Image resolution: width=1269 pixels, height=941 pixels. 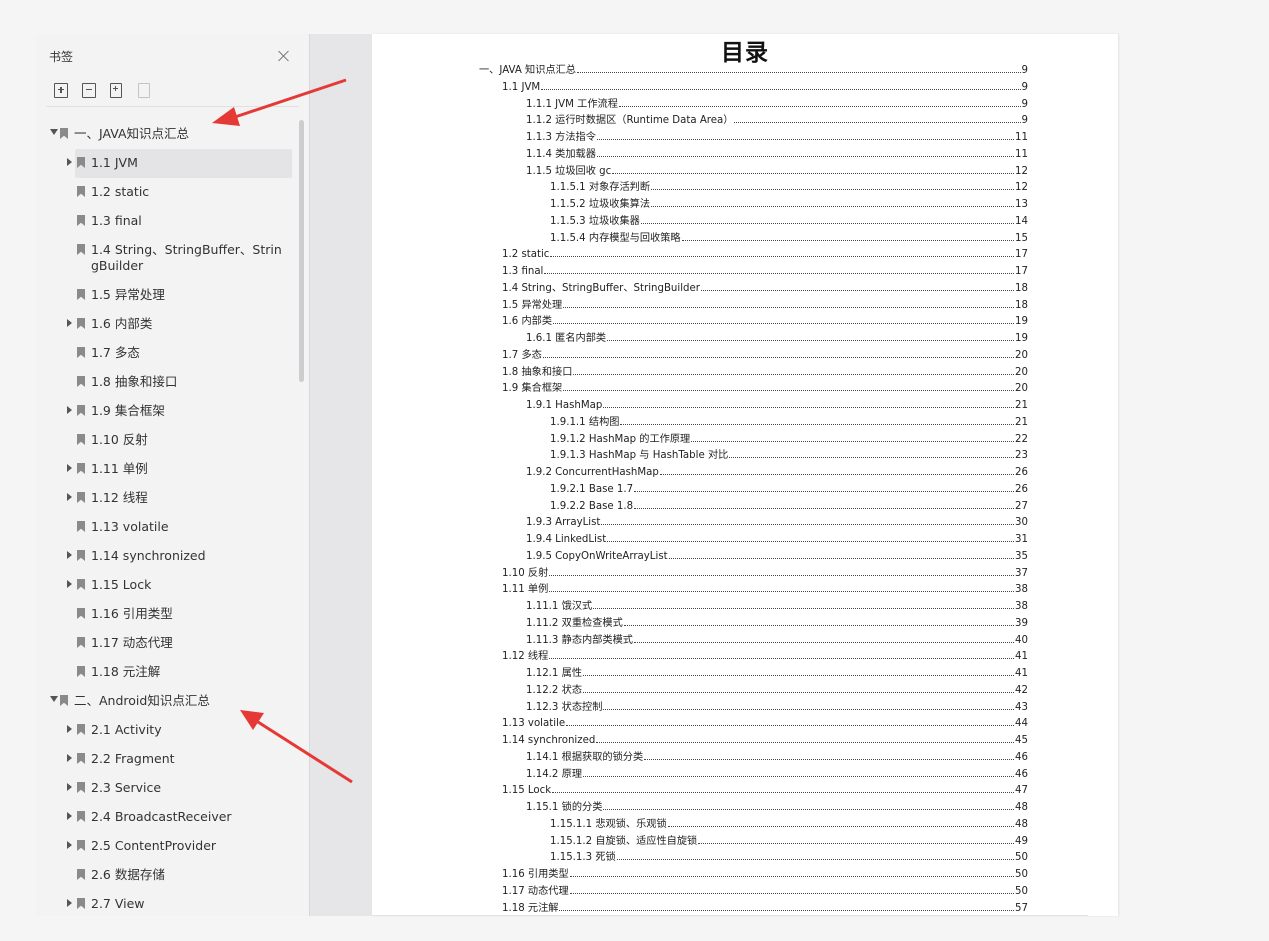 What do you see at coordinates (167, 295) in the screenshot?
I see `bookmark-item: 1.5 异常处理` at bounding box center [167, 295].